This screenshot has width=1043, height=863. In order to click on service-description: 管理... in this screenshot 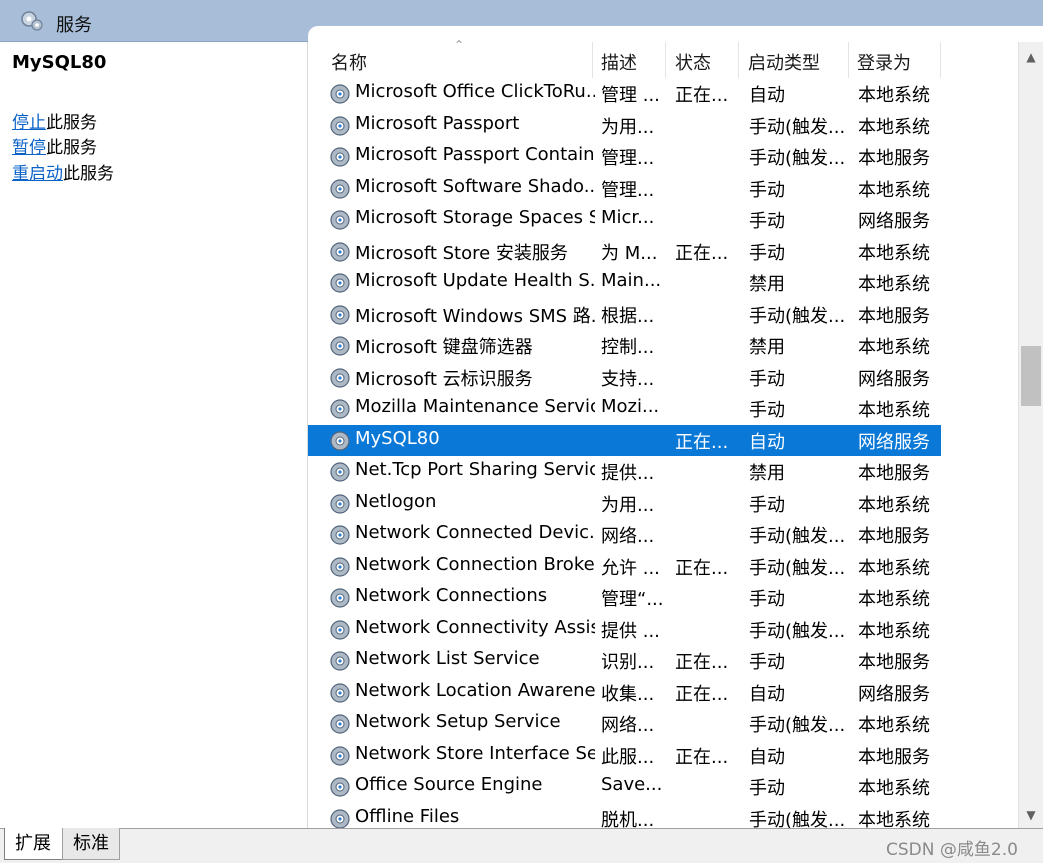, I will do `click(628, 190)`.